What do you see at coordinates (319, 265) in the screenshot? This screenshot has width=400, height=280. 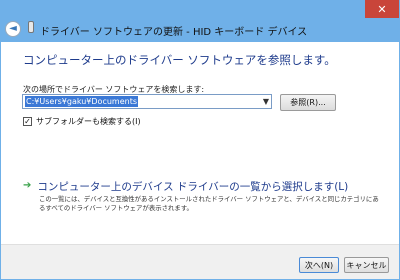 I see `next-button: 次へ(N)` at bounding box center [319, 265].